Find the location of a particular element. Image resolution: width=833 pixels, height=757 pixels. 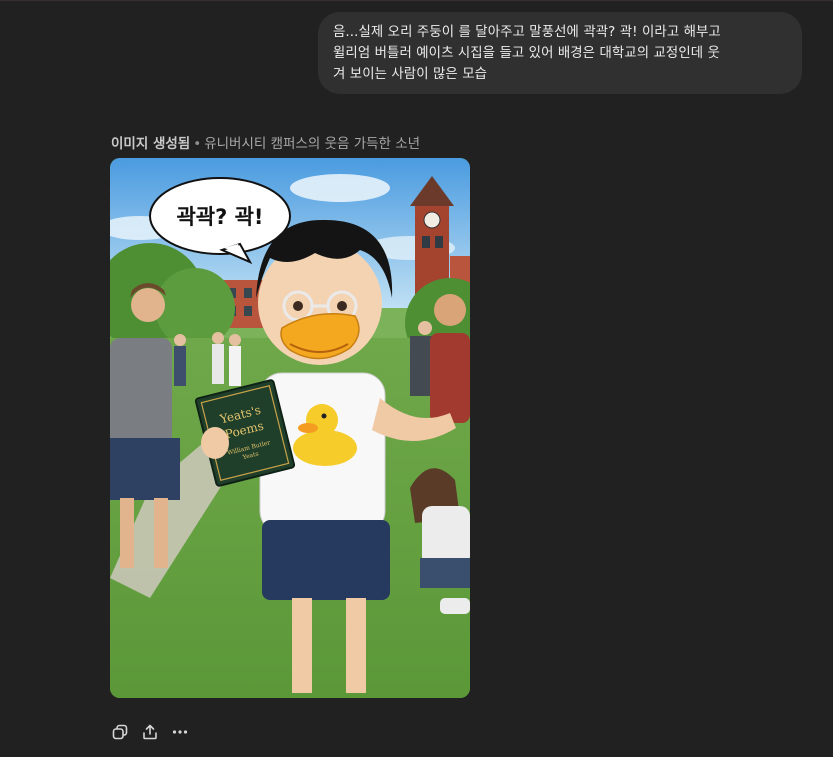

copy-icon is located at coordinates (120, 732).